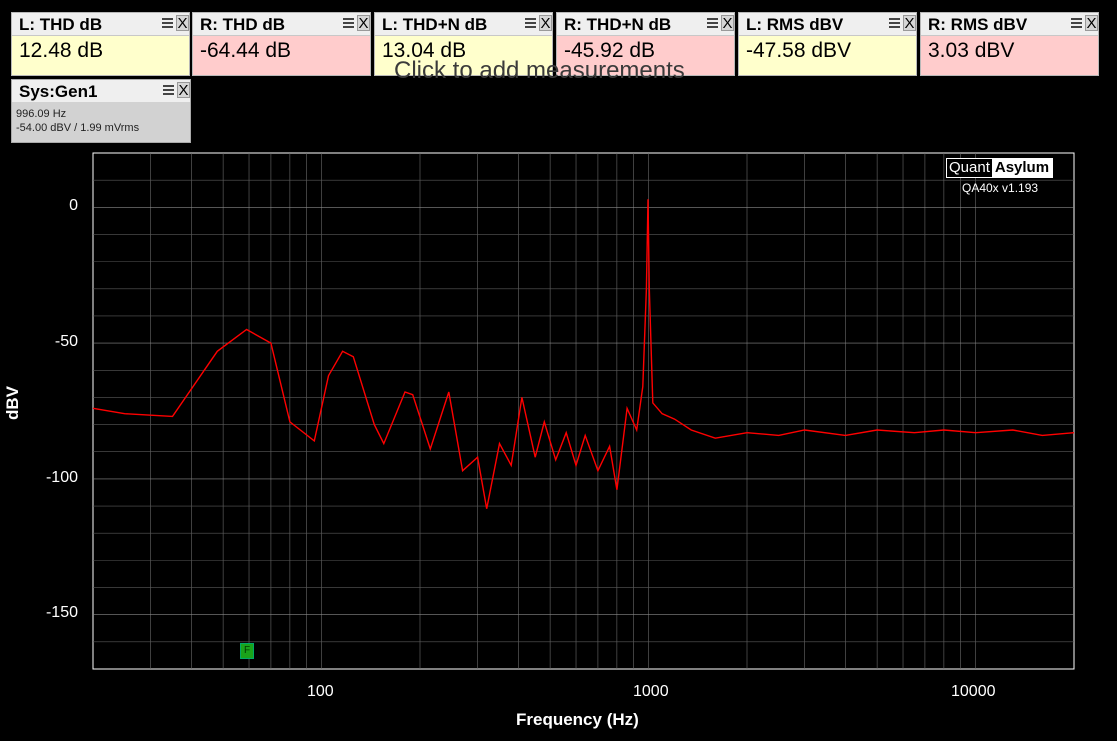 This screenshot has width=1117, height=741. What do you see at coordinates (651, 691) in the screenshot?
I see `x-tick-label: 1000` at bounding box center [651, 691].